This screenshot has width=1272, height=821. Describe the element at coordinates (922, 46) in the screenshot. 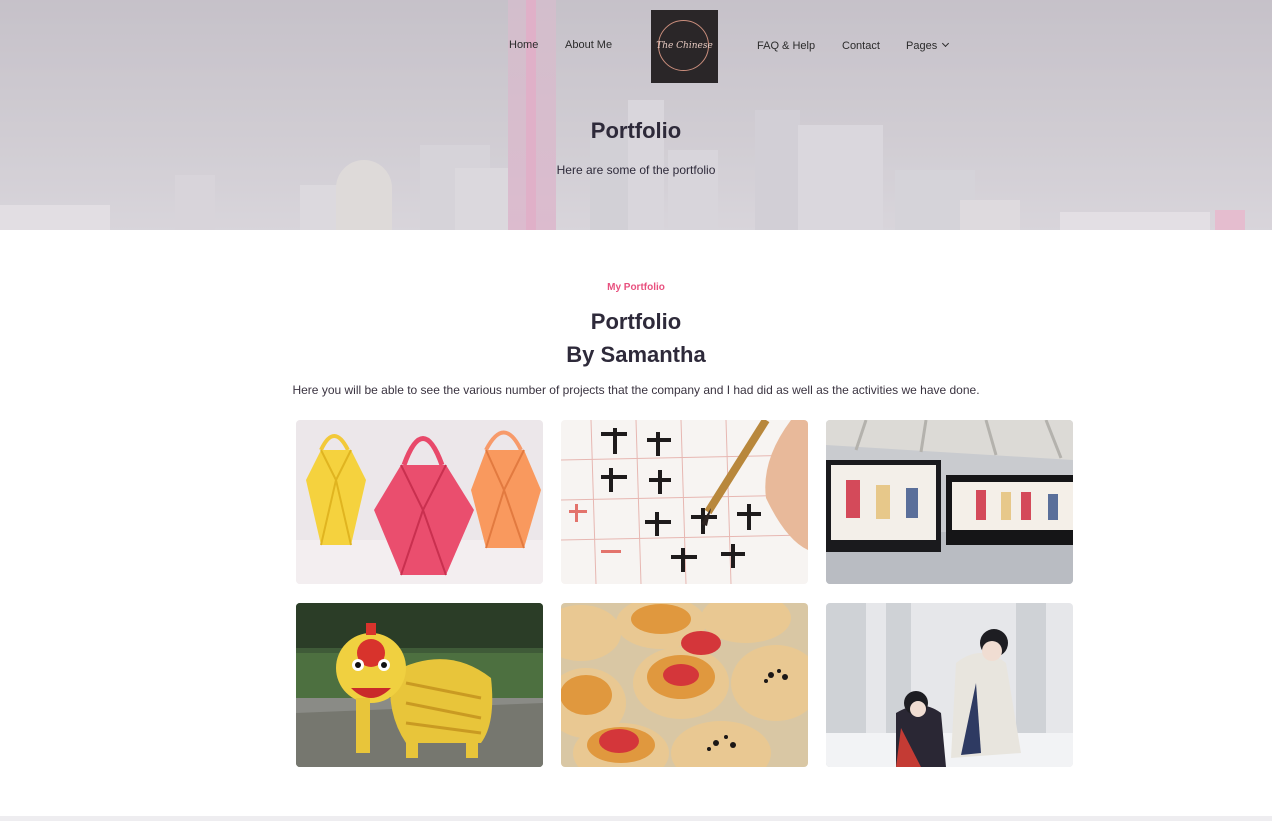

I see `nav-link-pages-label: Pages` at that location.